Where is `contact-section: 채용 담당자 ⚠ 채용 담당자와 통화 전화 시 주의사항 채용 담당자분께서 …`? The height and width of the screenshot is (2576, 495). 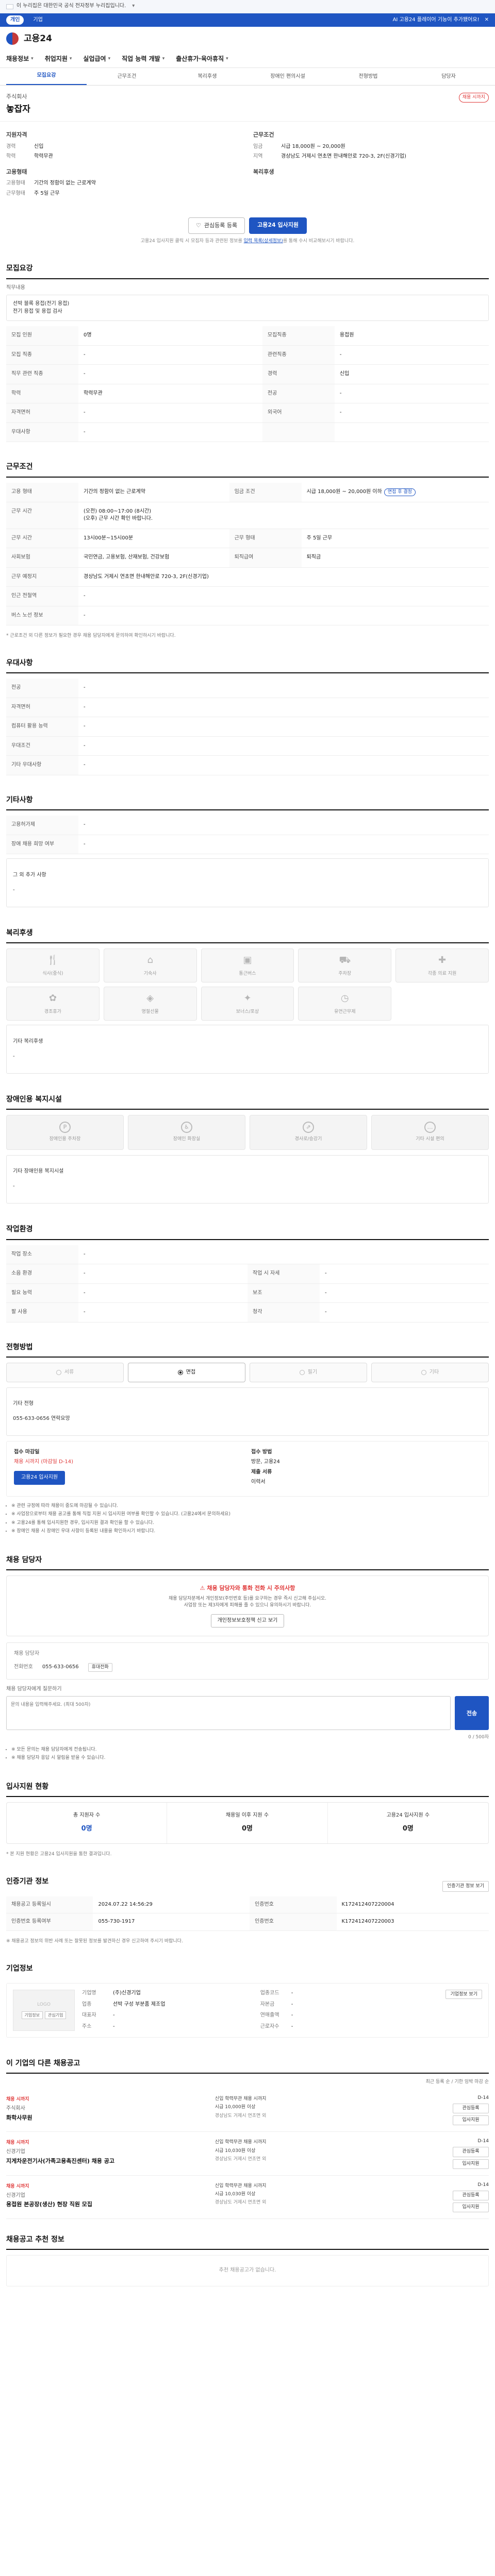
contact-section: 채용 담당자 ⚠ 채용 담당자와 통화 전화 시 주의사항 채용 담당자분께서 … is located at coordinates (247, 1657).